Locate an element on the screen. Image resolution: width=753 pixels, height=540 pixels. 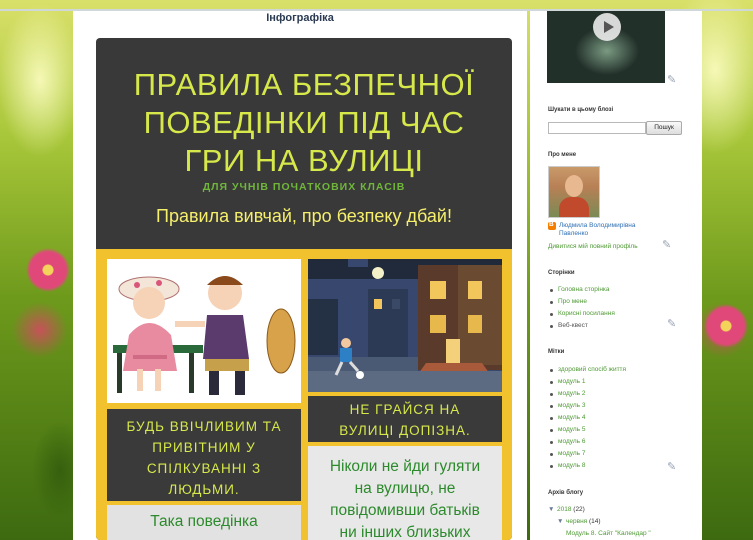
archive-month: червня (14) is located at coordinates (583, 522).